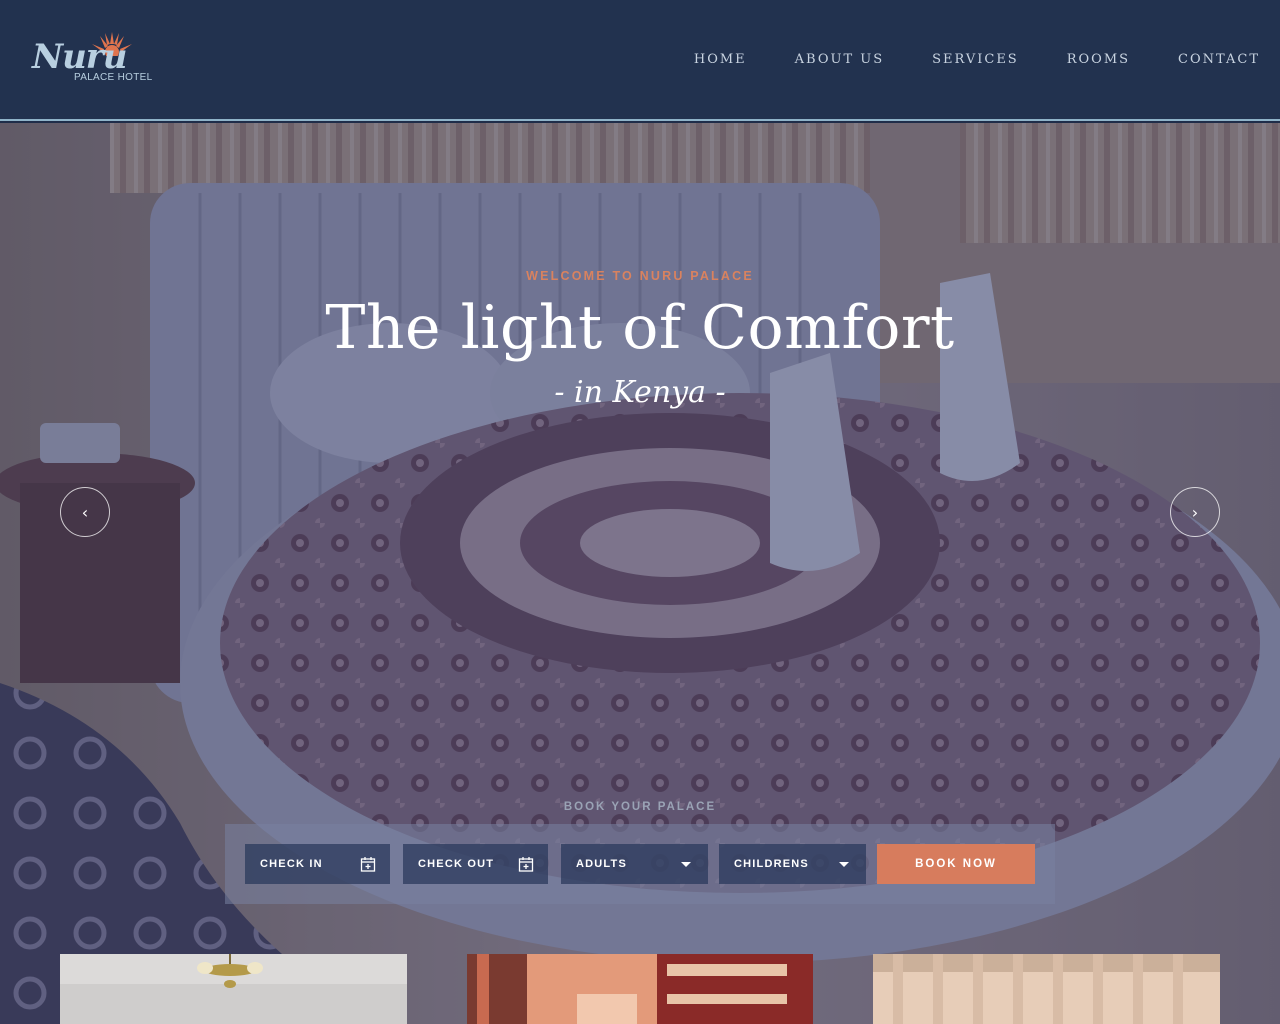 Image resolution: width=1280 pixels, height=1024 pixels. What do you see at coordinates (956, 864) in the screenshot?
I see `book-now-button: BOOK NOW` at bounding box center [956, 864].